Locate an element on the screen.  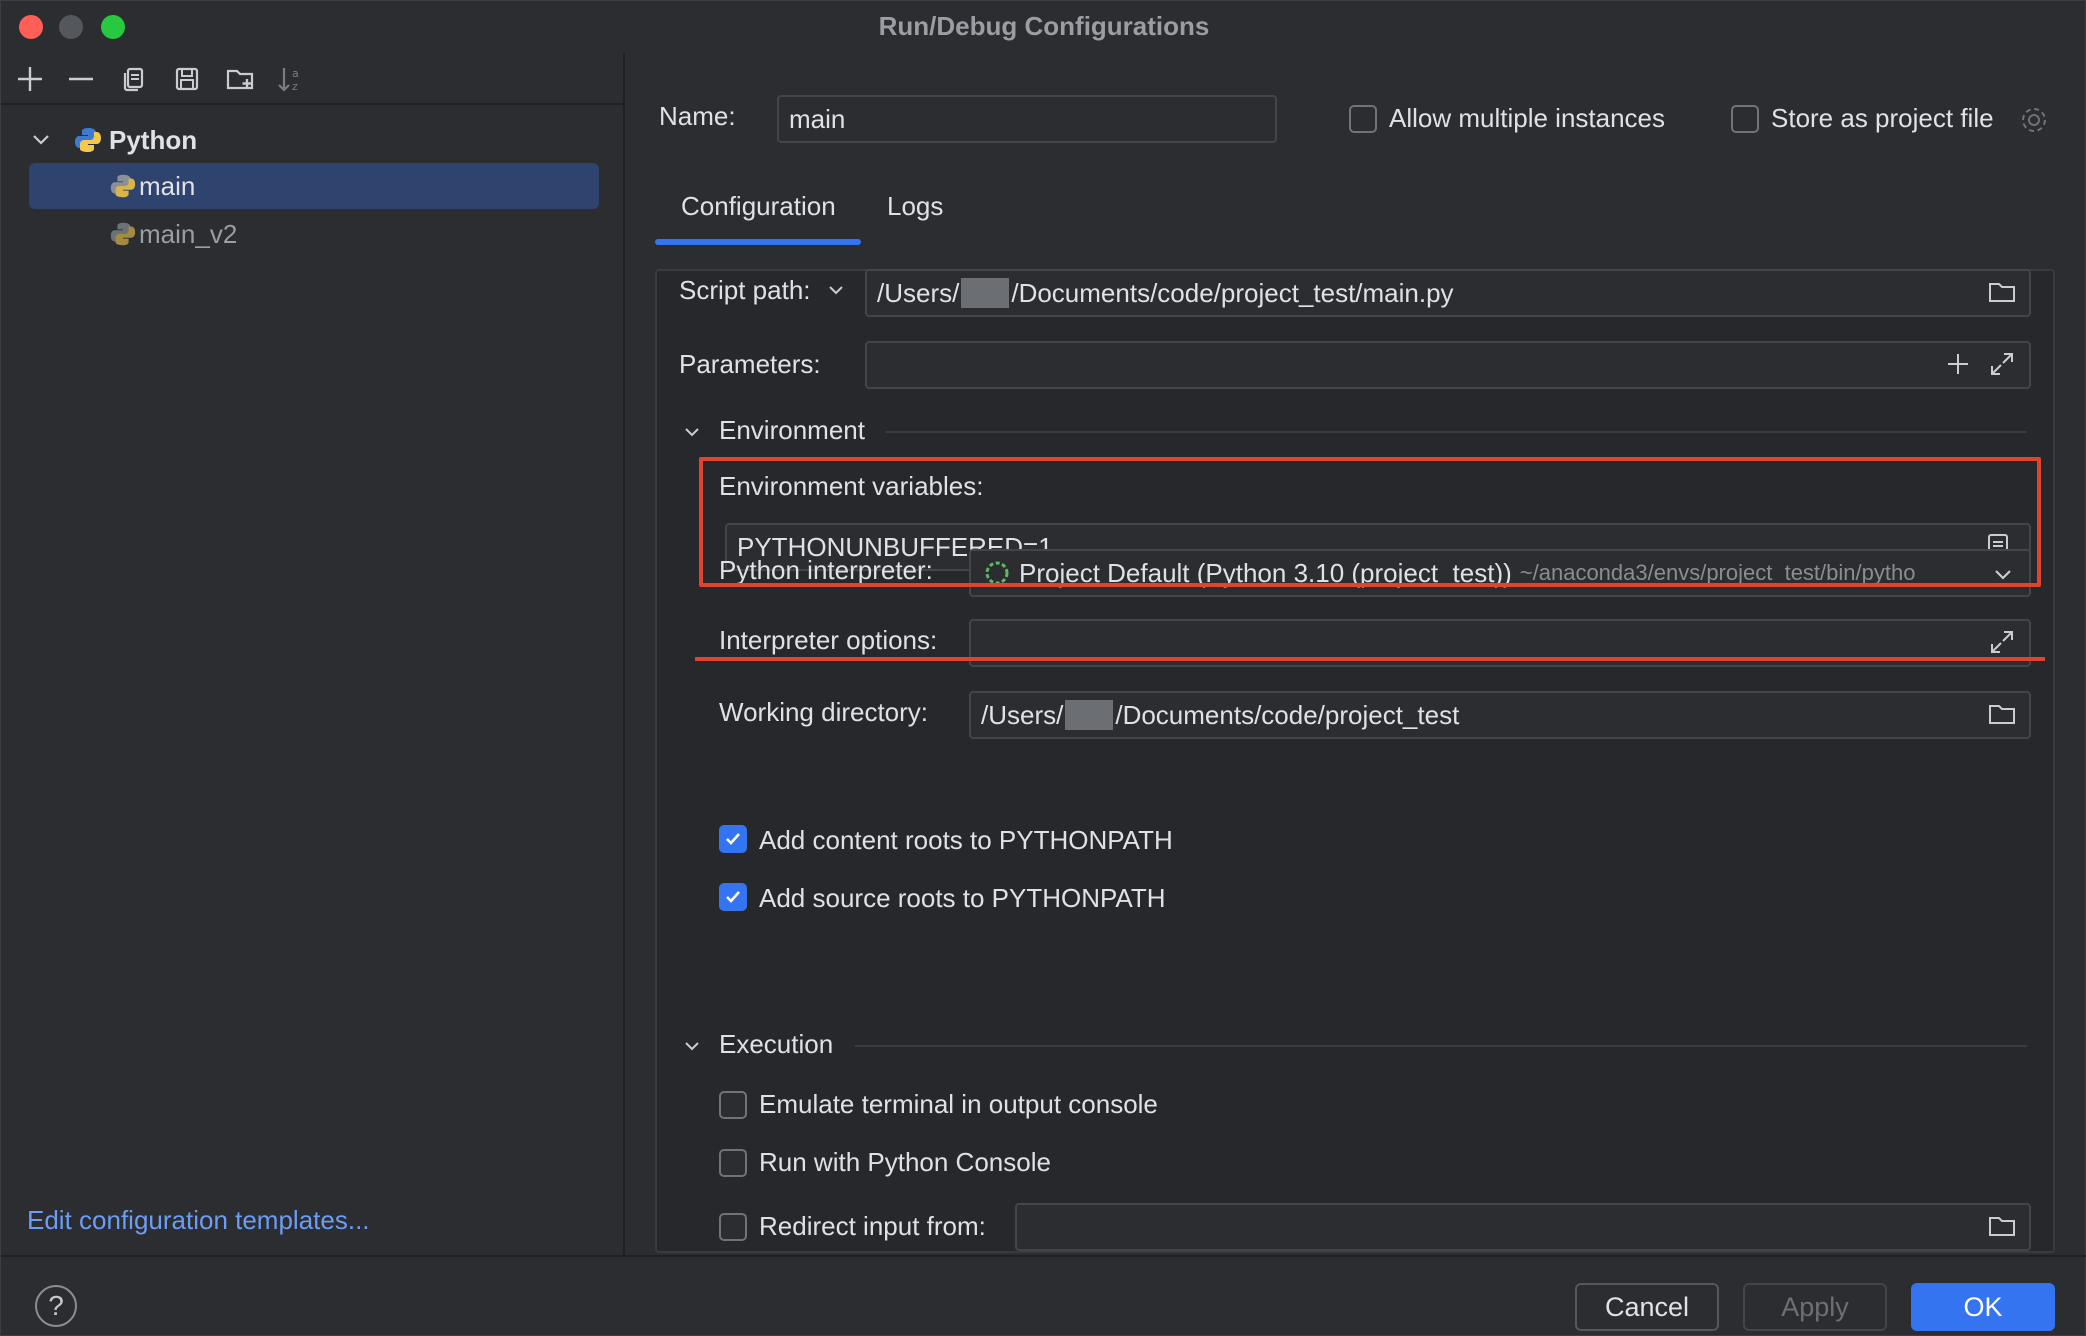
interpreter-options-label: Interpreter options: is located at coordinates (828, 640).